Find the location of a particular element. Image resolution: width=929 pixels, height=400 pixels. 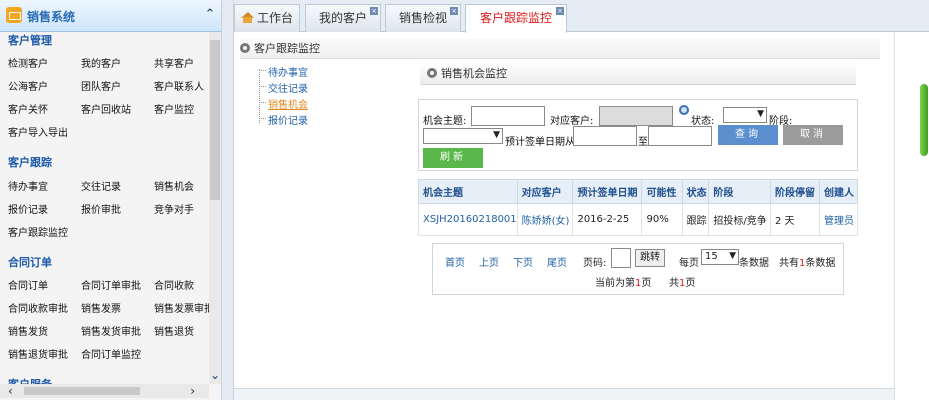

tree-item-quote-log: 报价记录 is located at coordinates (288, 119).